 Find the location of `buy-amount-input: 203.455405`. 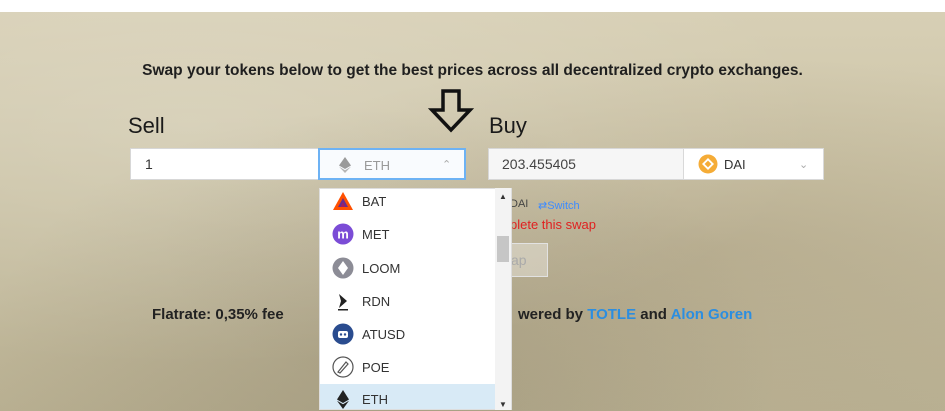

buy-amount-input: 203.455405 is located at coordinates (586, 164).